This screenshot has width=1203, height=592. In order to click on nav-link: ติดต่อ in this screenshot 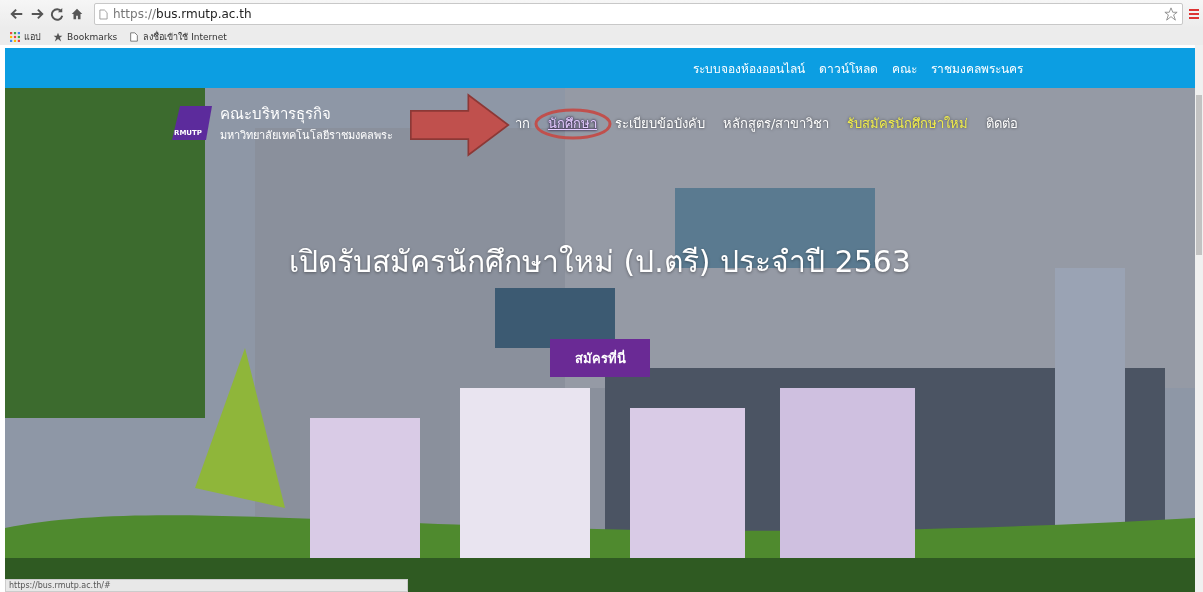, I will do `click(1002, 123)`.